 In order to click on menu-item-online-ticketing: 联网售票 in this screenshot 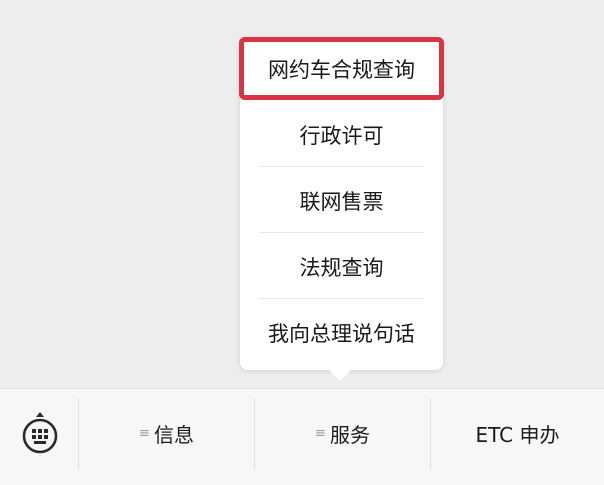, I will do `click(341, 201)`.